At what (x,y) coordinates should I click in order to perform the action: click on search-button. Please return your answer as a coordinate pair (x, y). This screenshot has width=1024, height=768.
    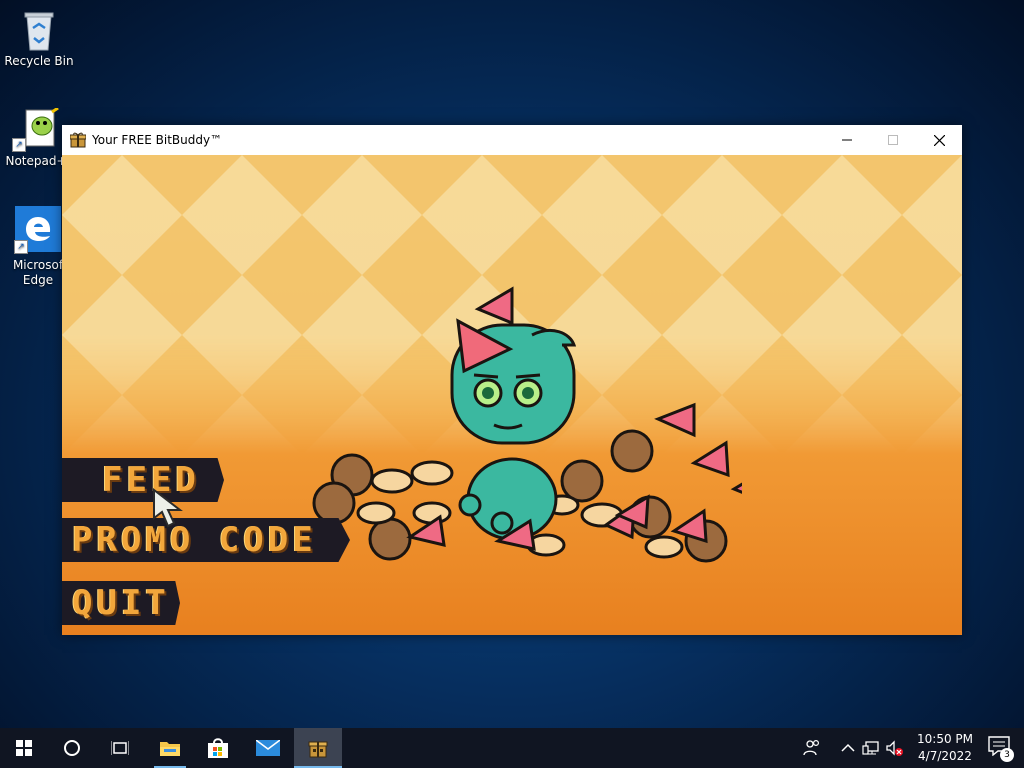
    Looking at the image, I should click on (72, 748).